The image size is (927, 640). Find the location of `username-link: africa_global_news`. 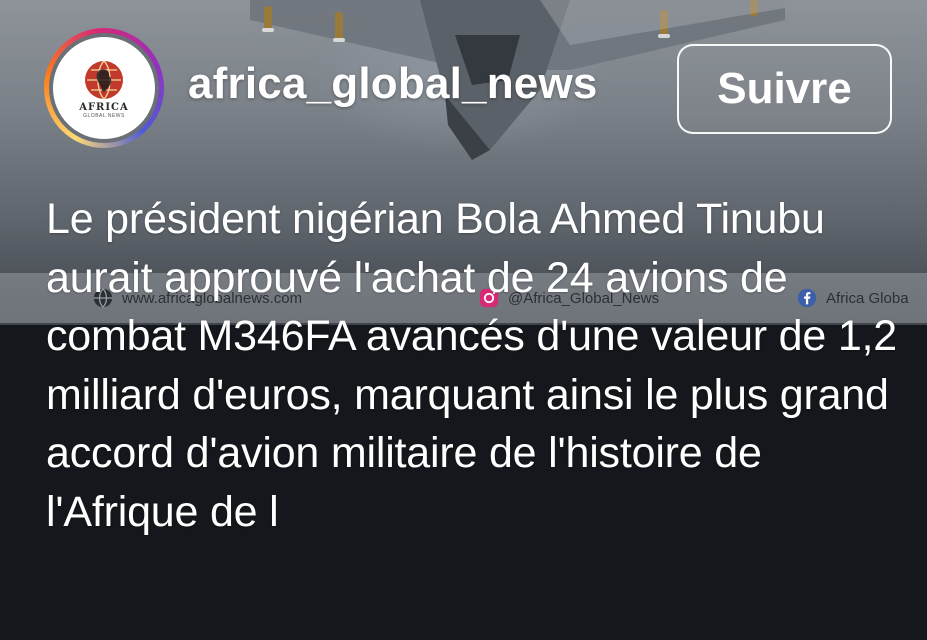

username-link: africa_global_news is located at coordinates (393, 84).